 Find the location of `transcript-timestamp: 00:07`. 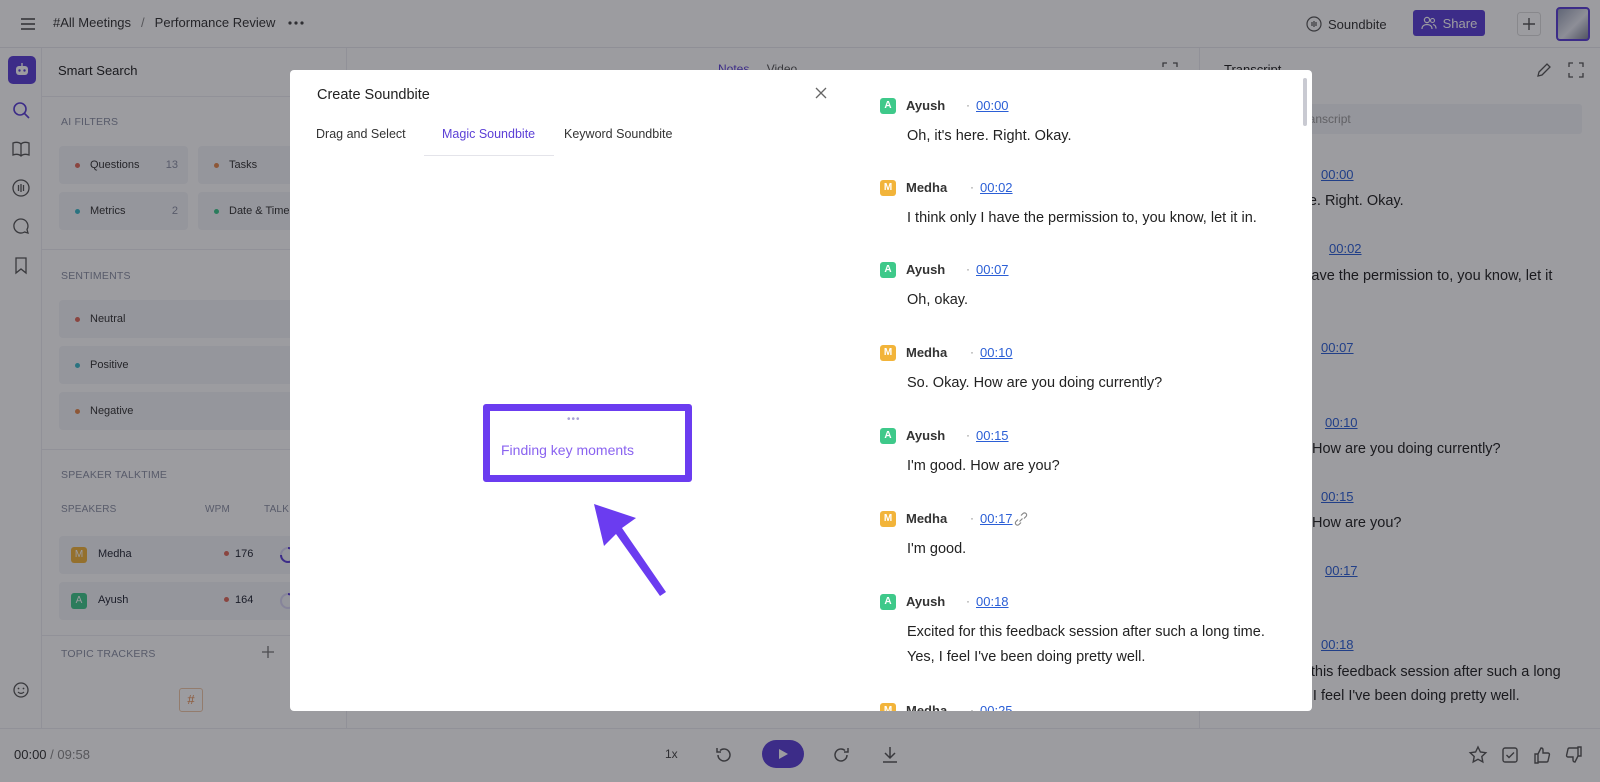

transcript-timestamp: 00:07 is located at coordinates (992, 269).